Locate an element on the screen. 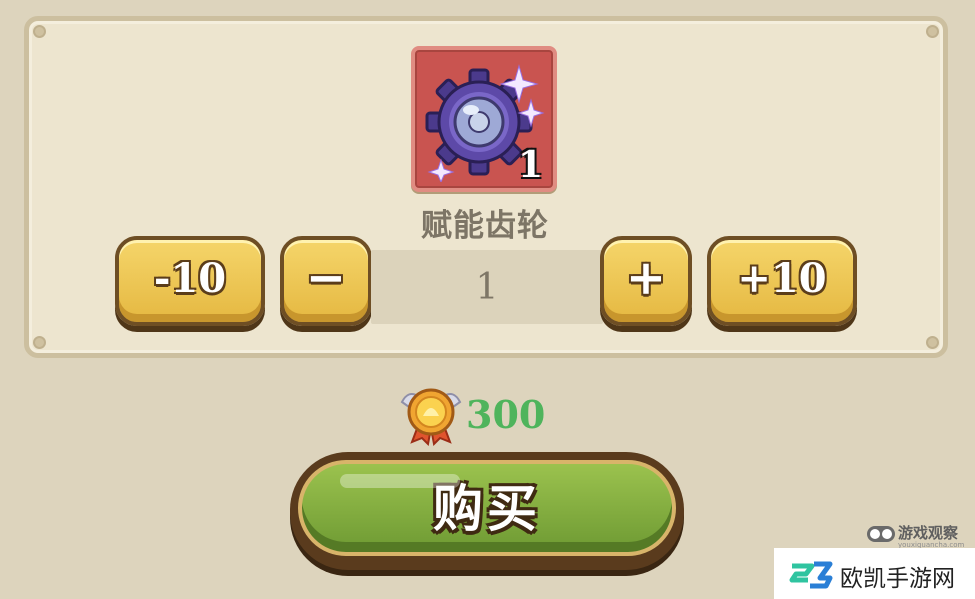 The image size is (975, 599). watermark-youxiguancha: 游戏观察 youxiguancha.com is located at coordinates (919, 535).